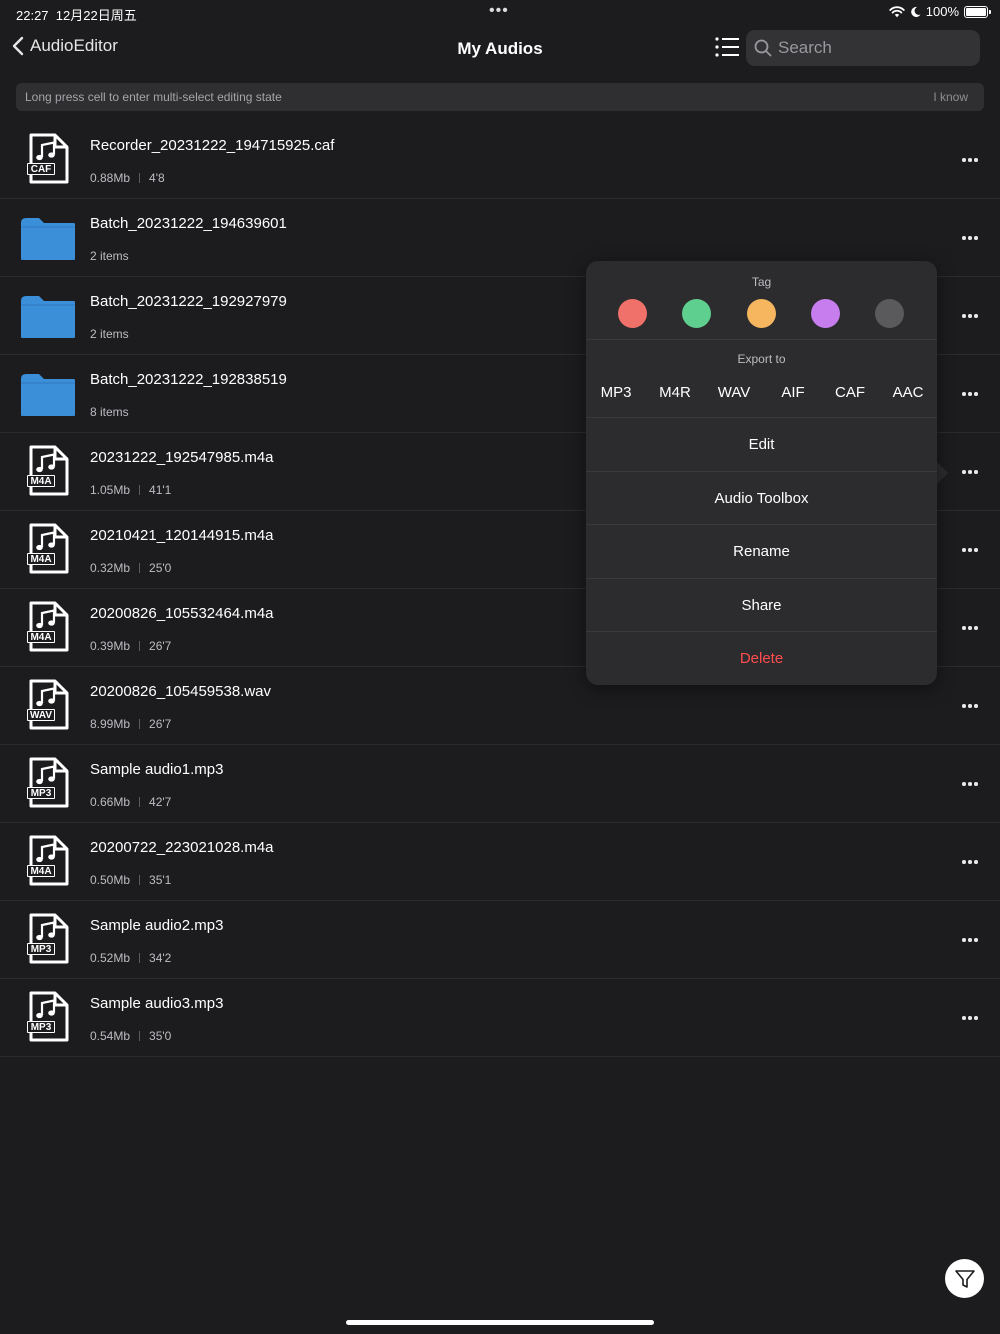 This screenshot has width=1000, height=1334. I want to click on file-row: MP3 Sample audio2.mp3 0.52Mb 34'2, so click(500, 940).